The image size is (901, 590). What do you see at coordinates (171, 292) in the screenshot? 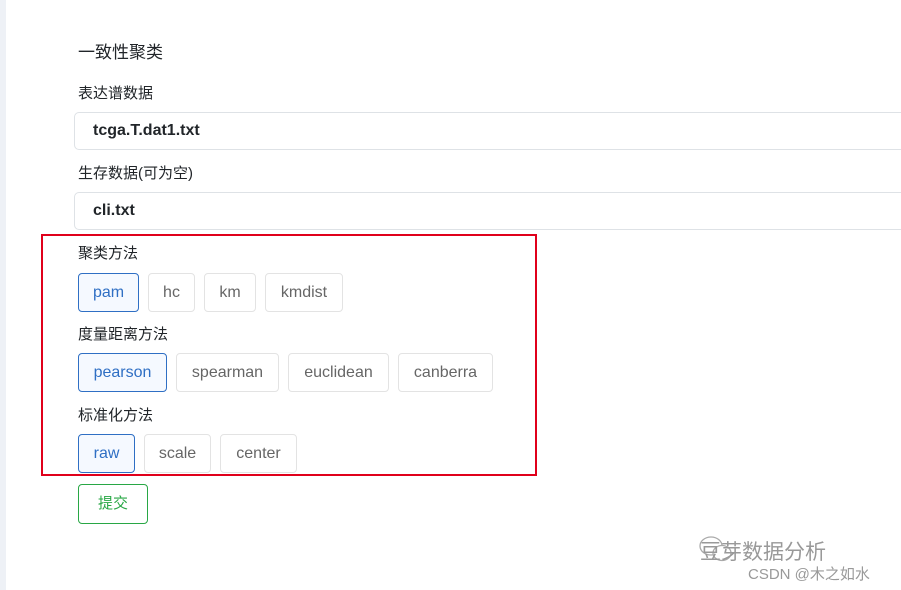
I see `cluster-option-hc: hc` at bounding box center [171, 292].